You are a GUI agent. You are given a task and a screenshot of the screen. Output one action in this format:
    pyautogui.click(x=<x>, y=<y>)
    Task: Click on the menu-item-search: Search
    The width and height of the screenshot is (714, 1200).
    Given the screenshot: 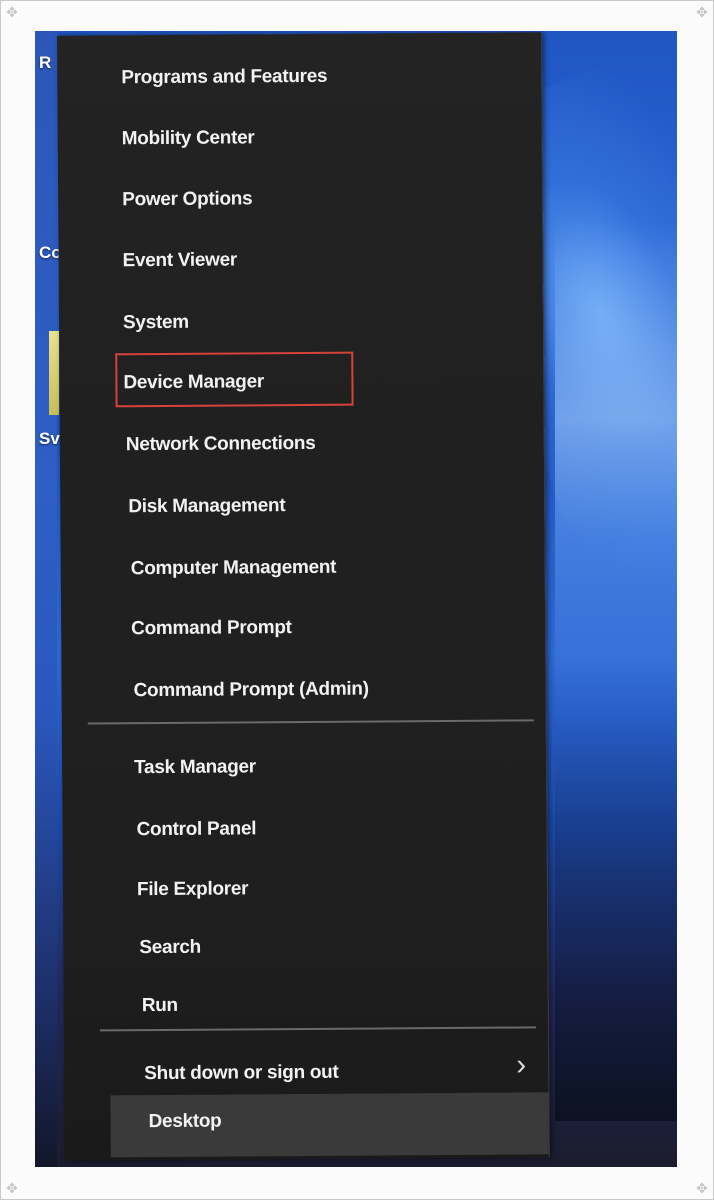 What is the action you would take?
    pyautogui.click(x=170, y=948)
    